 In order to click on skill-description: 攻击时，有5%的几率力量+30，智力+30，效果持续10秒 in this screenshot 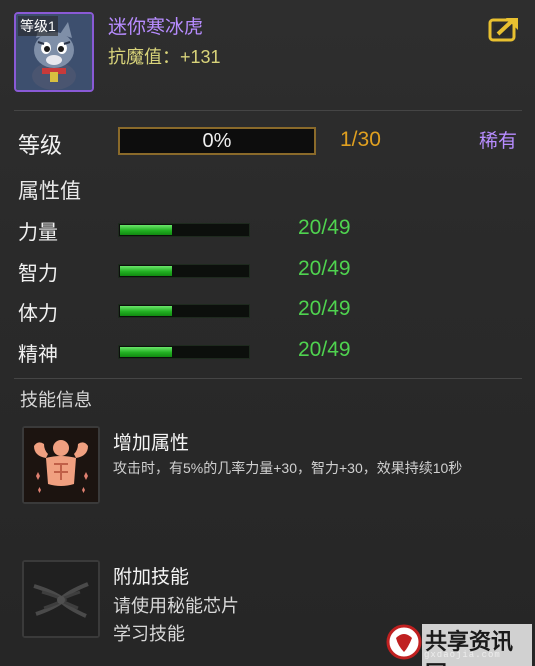, I will do `click(288, 468)`.